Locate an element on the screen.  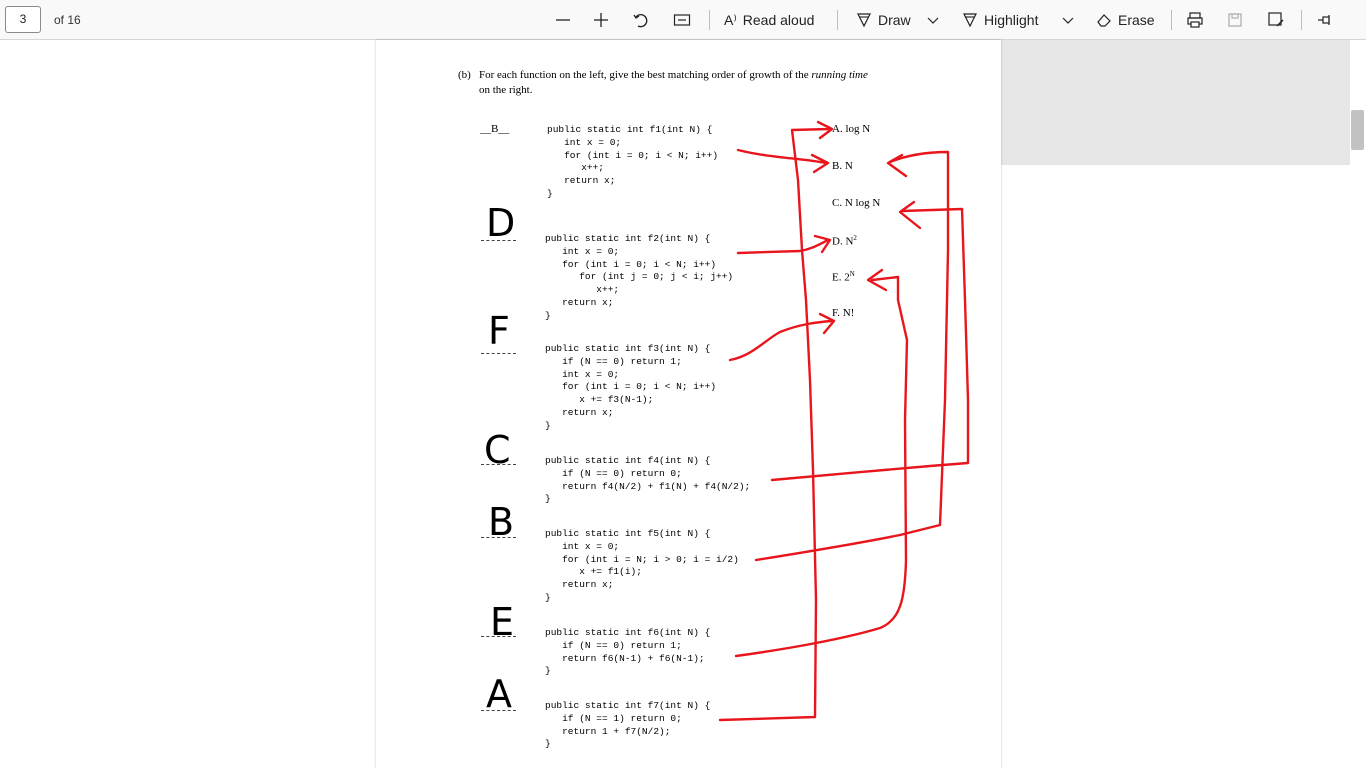
save-icon is located at coordinates (1235, 20).